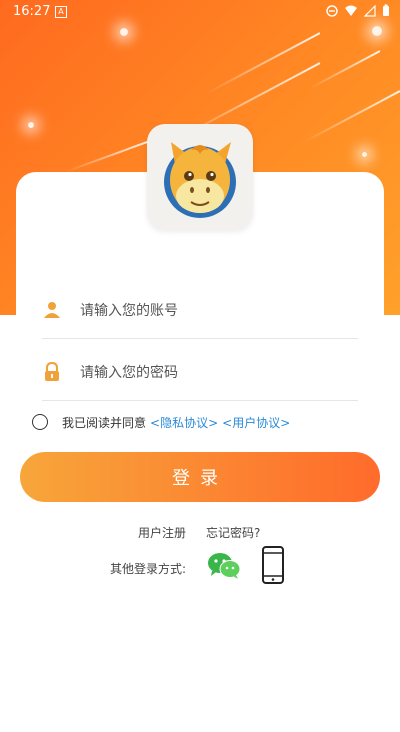 Image resolution: width=400 pixels, height=732 pixels. What do you see at coordinates (351, 10) in the screenshot?
I see `wifi-icon` at bounding box center [351, 10].